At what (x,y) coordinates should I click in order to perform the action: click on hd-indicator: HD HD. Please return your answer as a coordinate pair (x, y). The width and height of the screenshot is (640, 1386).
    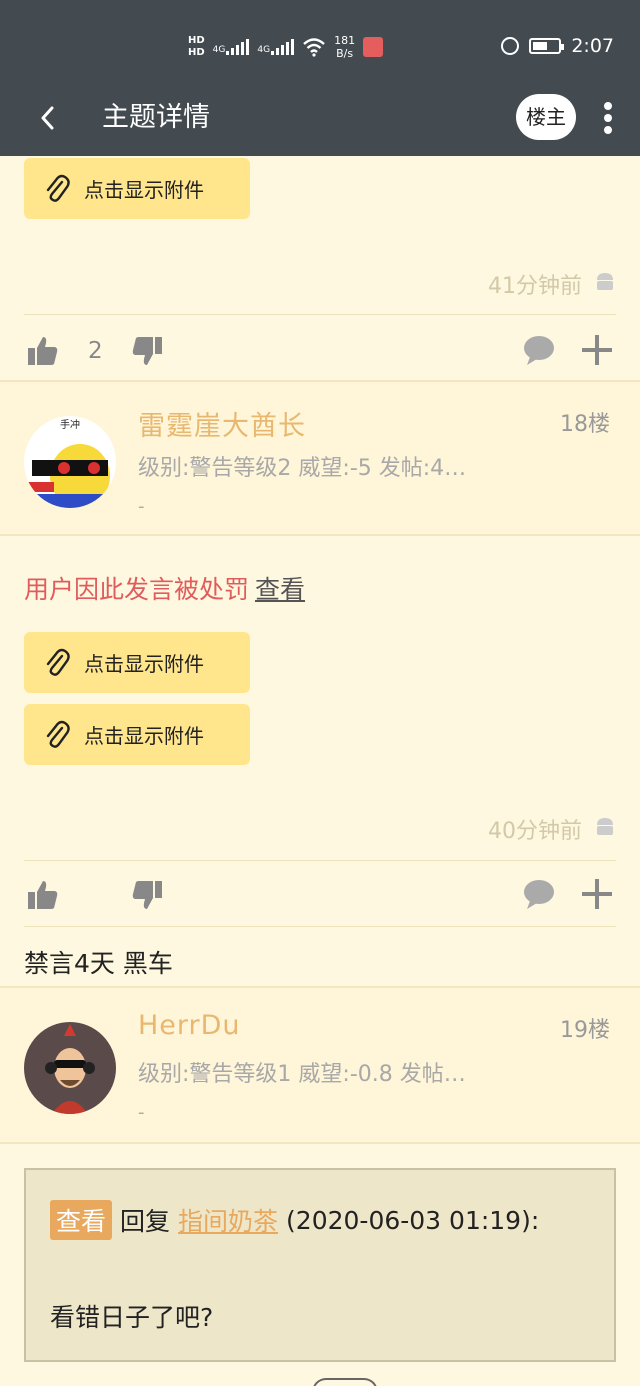
    Looking at the image, I should click on (196, 47).